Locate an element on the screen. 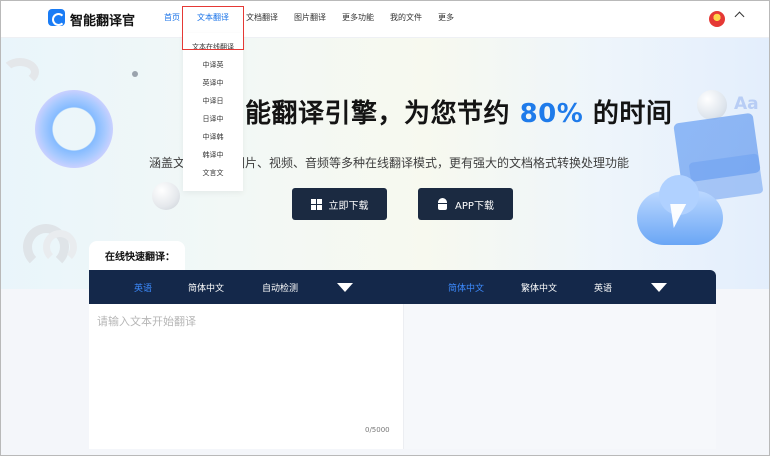 The height and width of the screenshot is (456, 770). source-lang-auto-detect: 自动检测 is located at coordinates (280, 287).